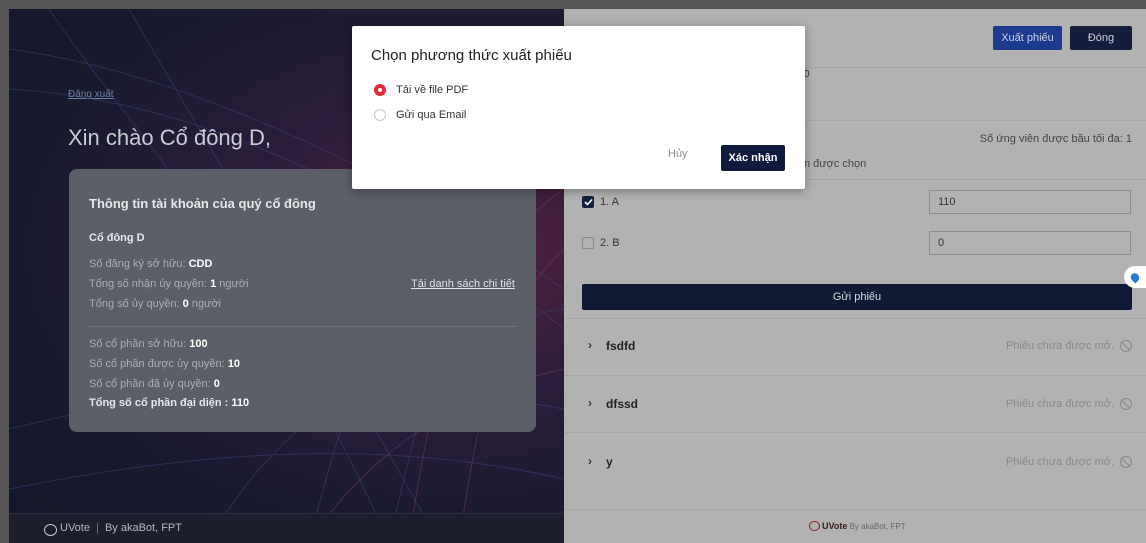 Image resolution: width=1146 pixels, height=543 pixels. I want to click on card-title: Thông tin tài khoản của quý cổ đông, so click(202, 203).